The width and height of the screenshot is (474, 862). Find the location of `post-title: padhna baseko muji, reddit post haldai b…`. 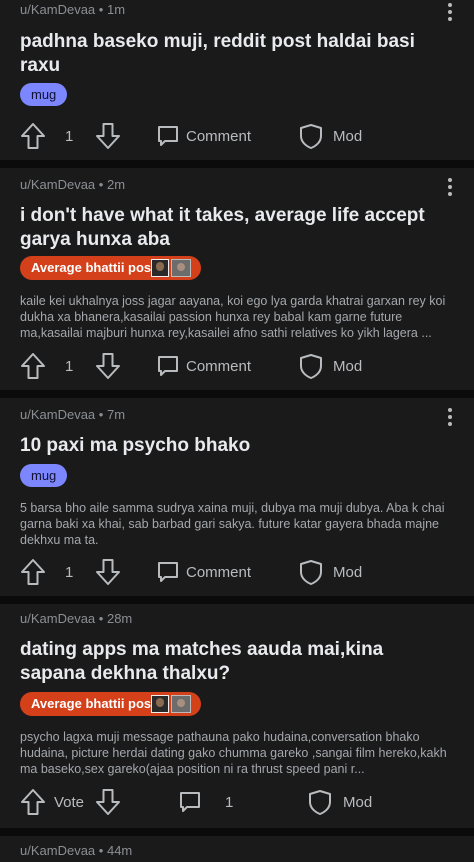

post-title: padhna baseko muji, reddit post haldai b… is located at coordinates (235, 54).